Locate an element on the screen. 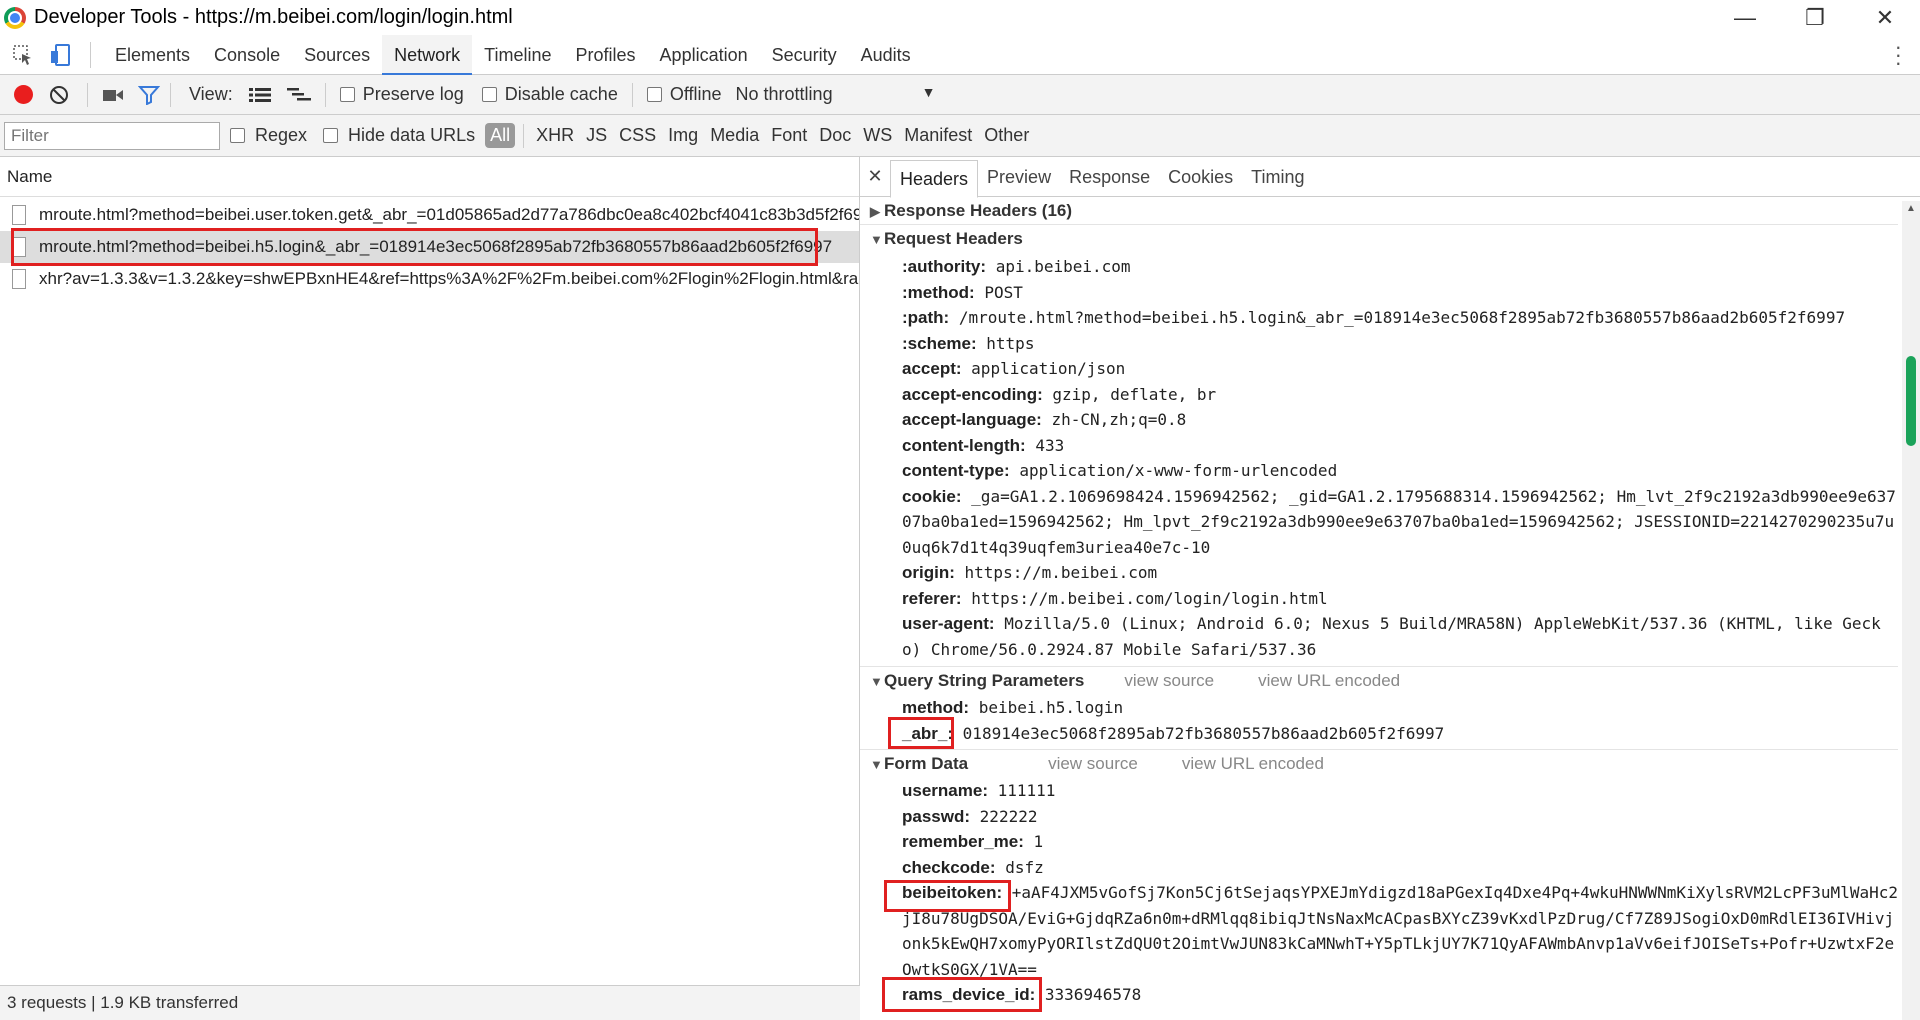 This screenshot has width=1920, height=1020. filter-type-all: All is located at coordinates (500, 135).